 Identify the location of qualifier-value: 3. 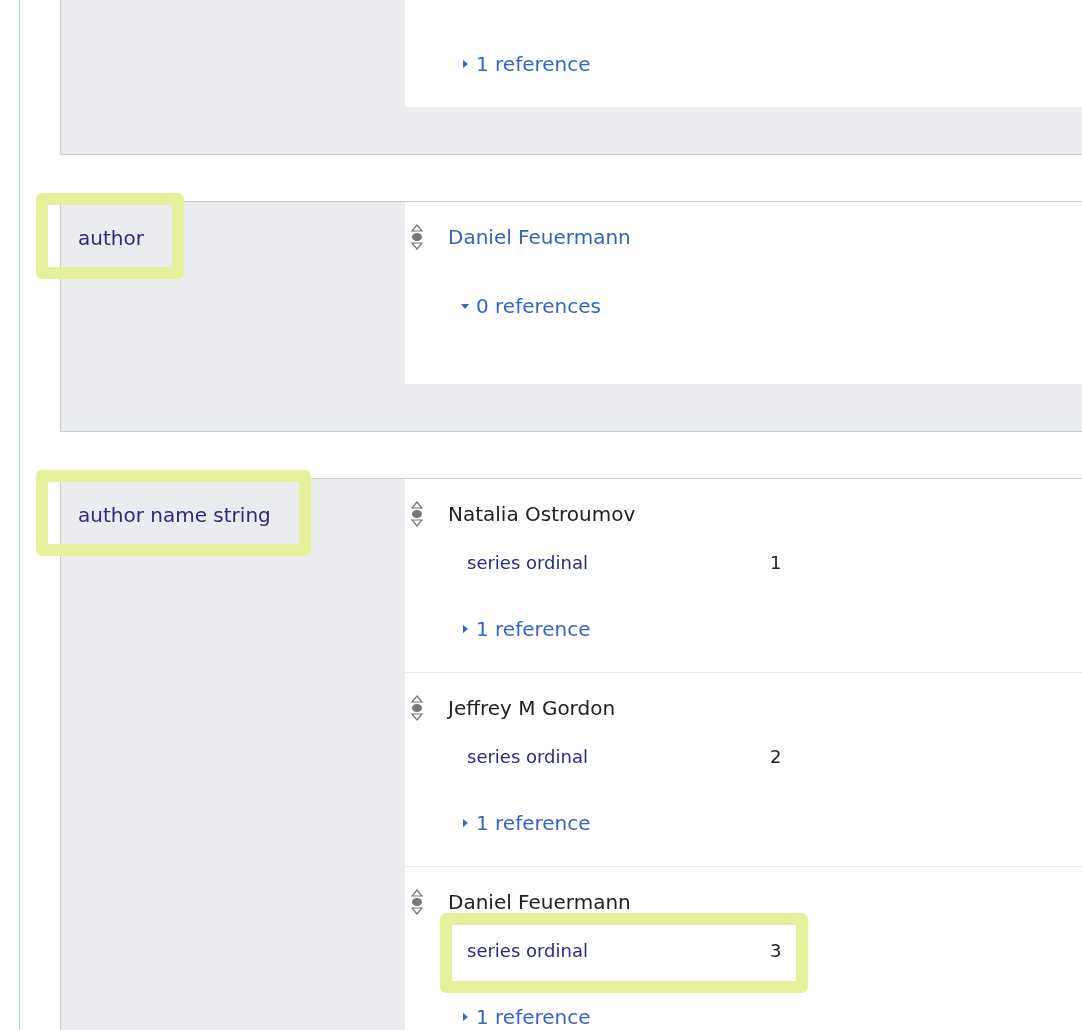
(776, 950).